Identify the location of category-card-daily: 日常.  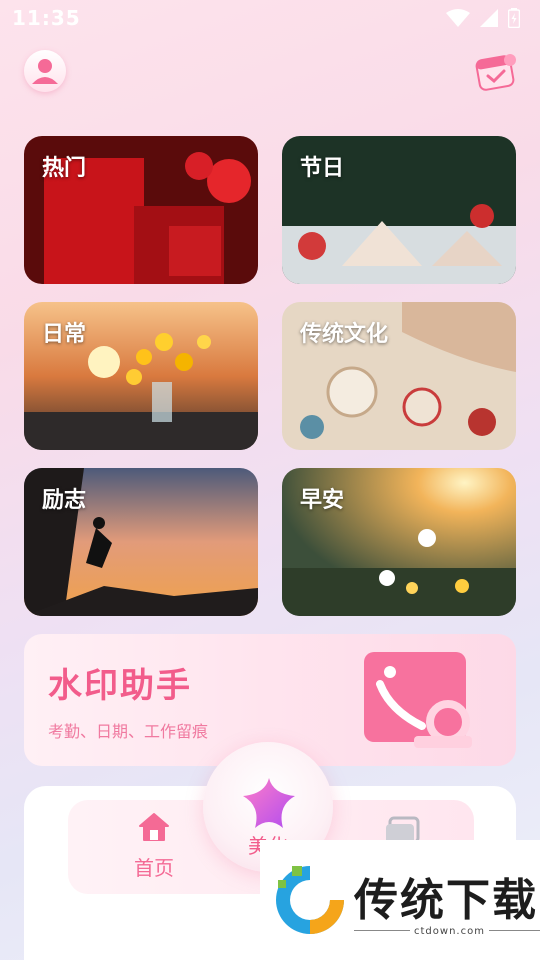
(141, 376).